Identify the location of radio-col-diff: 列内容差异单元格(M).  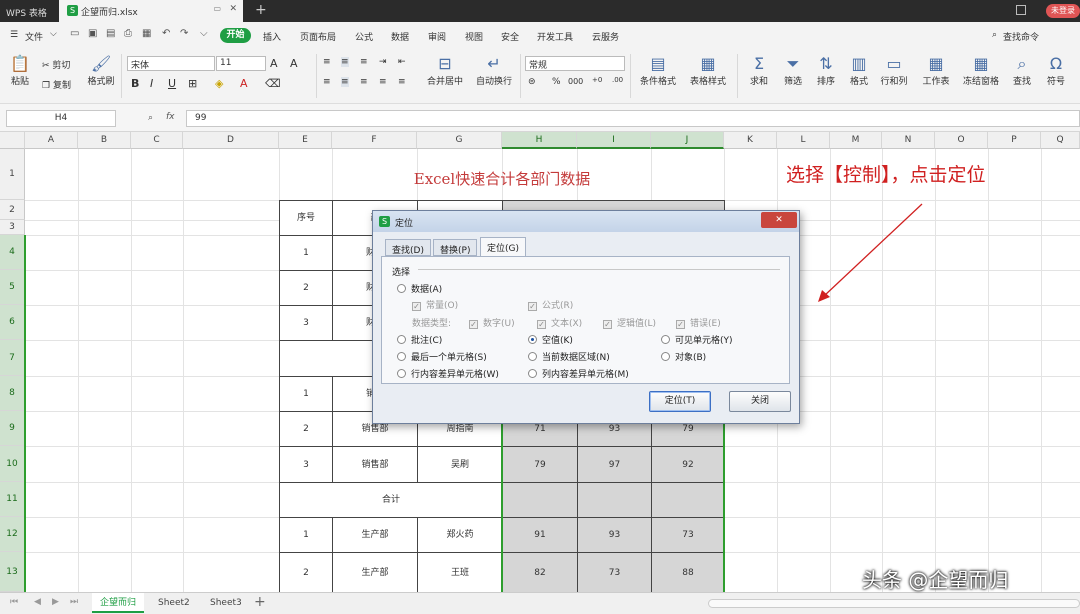
(578, 373).